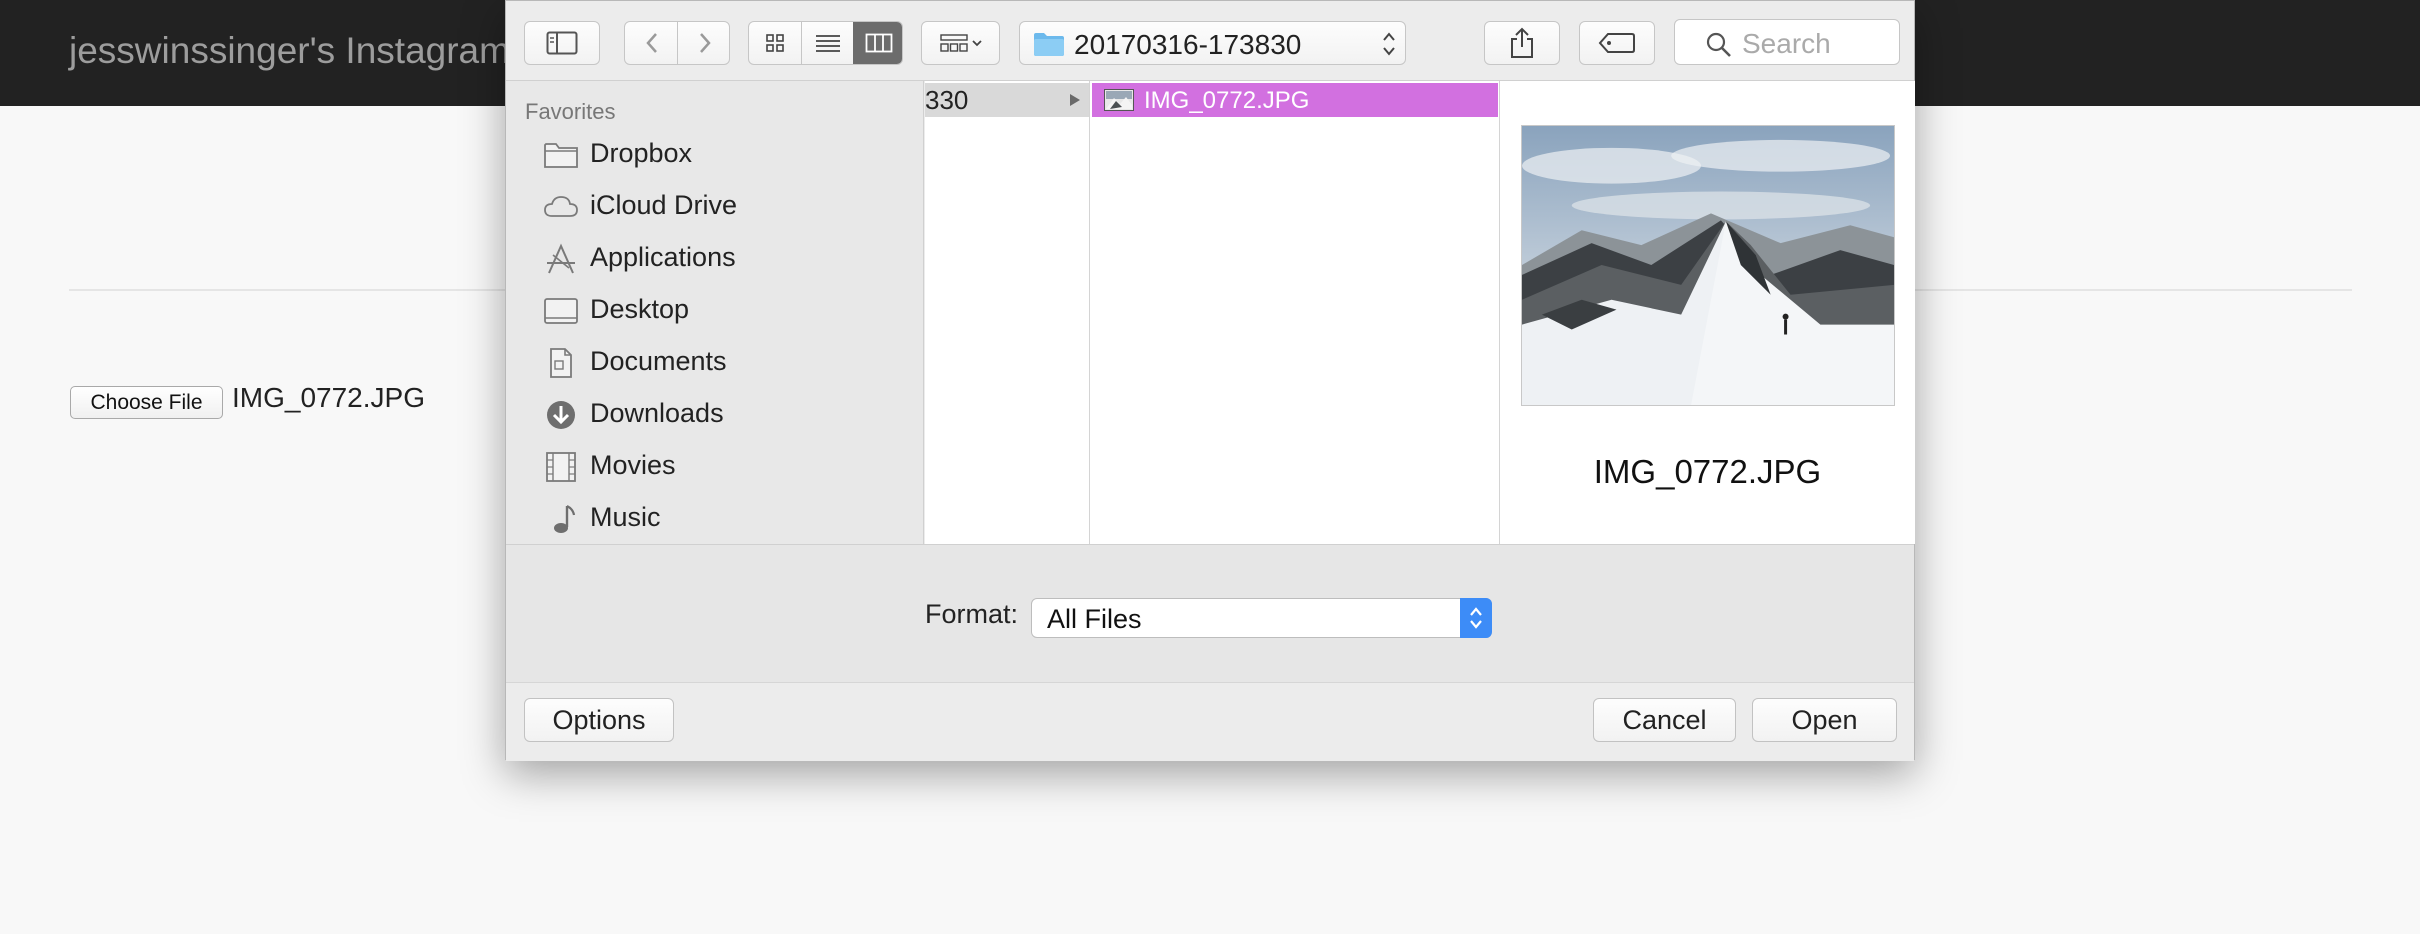 This screenshot has width=2420, height=934. I want to click on path-popup: 20170316-173830, so click(1212, 43).